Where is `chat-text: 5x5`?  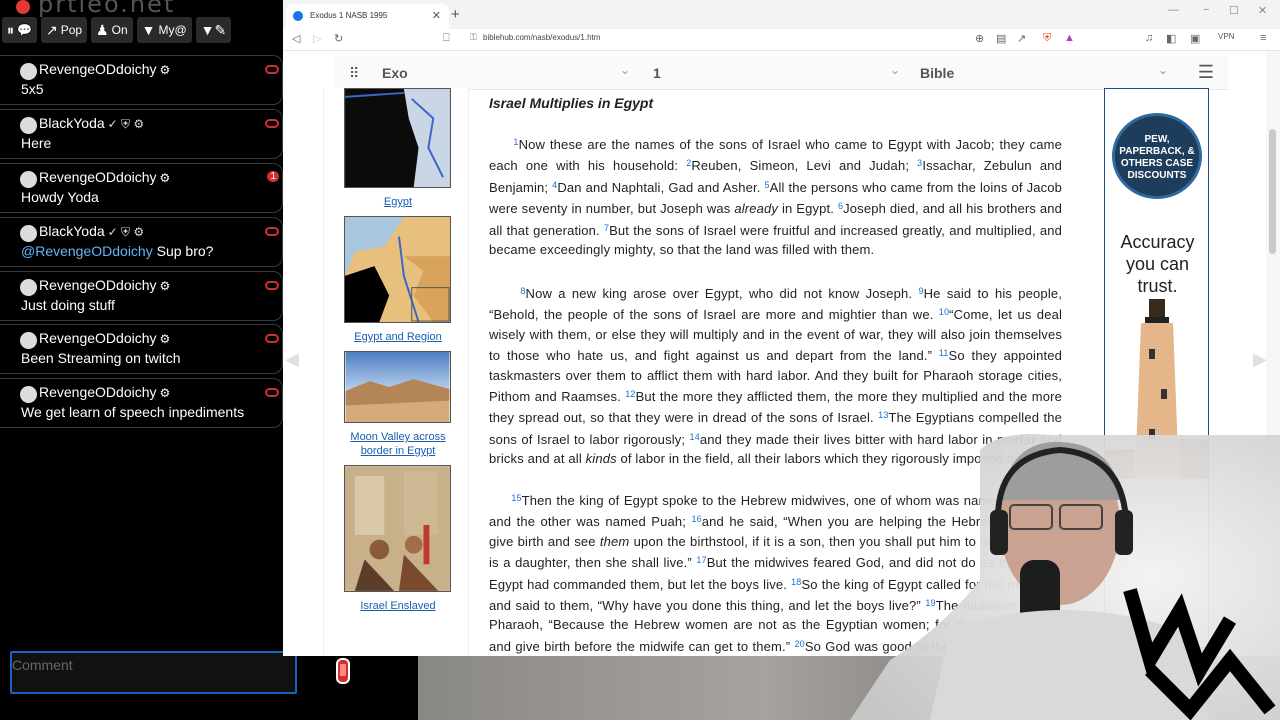 chat-text: 5x5 is located at coordinates (32, 89).